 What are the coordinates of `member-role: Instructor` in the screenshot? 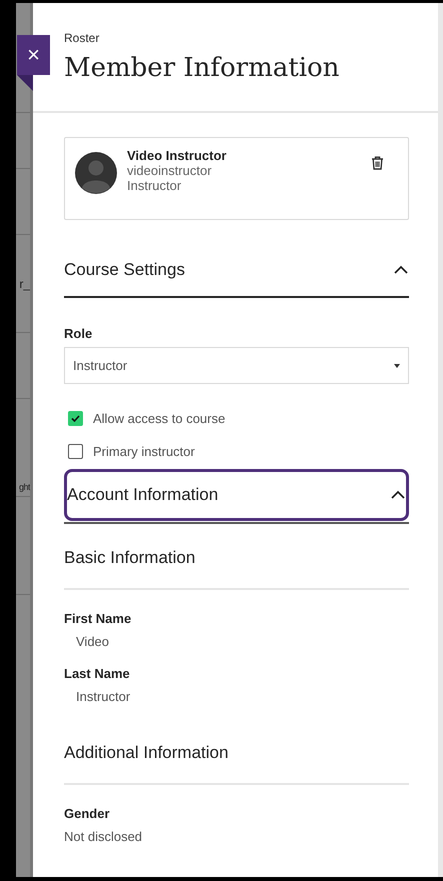 It's located at (154, 185).